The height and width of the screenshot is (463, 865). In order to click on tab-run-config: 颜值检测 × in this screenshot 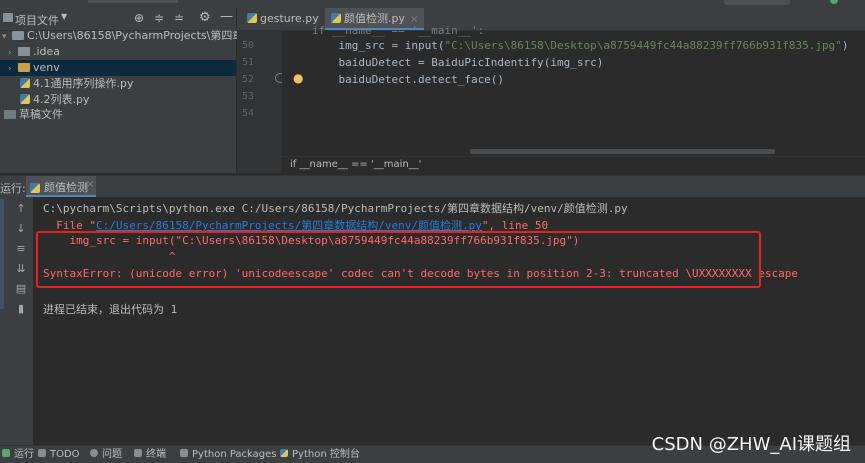, I will do `click(61, 186)`.